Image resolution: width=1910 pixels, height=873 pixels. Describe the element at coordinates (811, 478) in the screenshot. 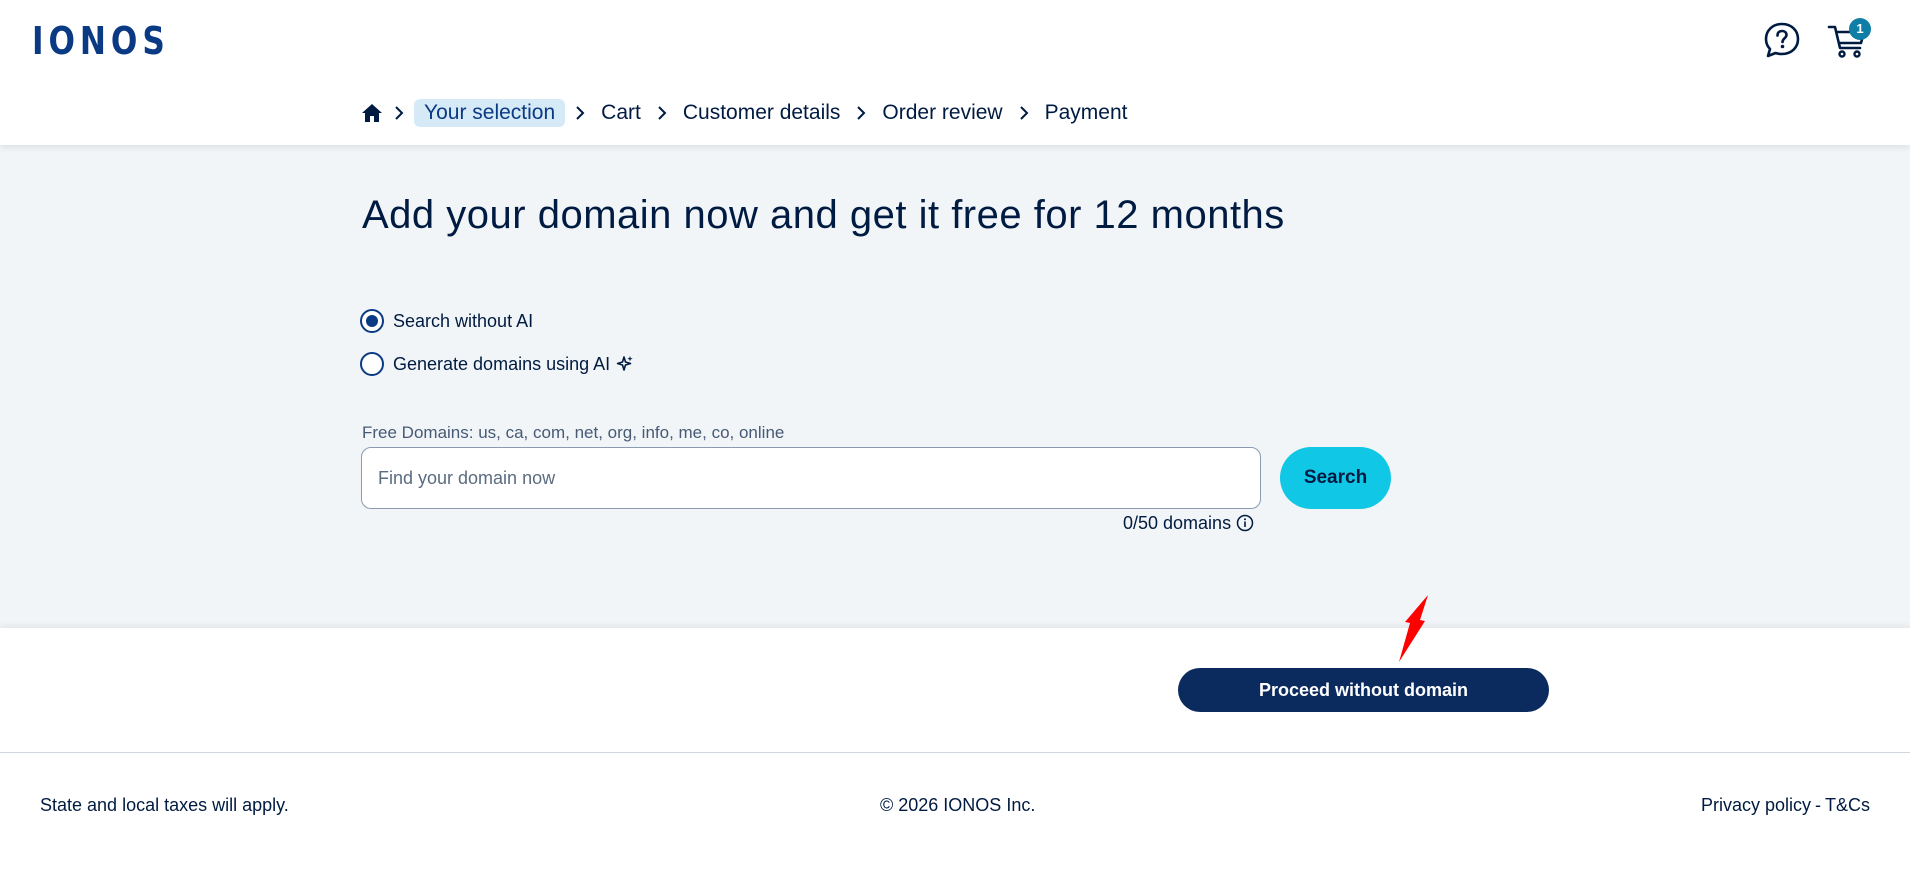

I see `domain-search-input` at that location.